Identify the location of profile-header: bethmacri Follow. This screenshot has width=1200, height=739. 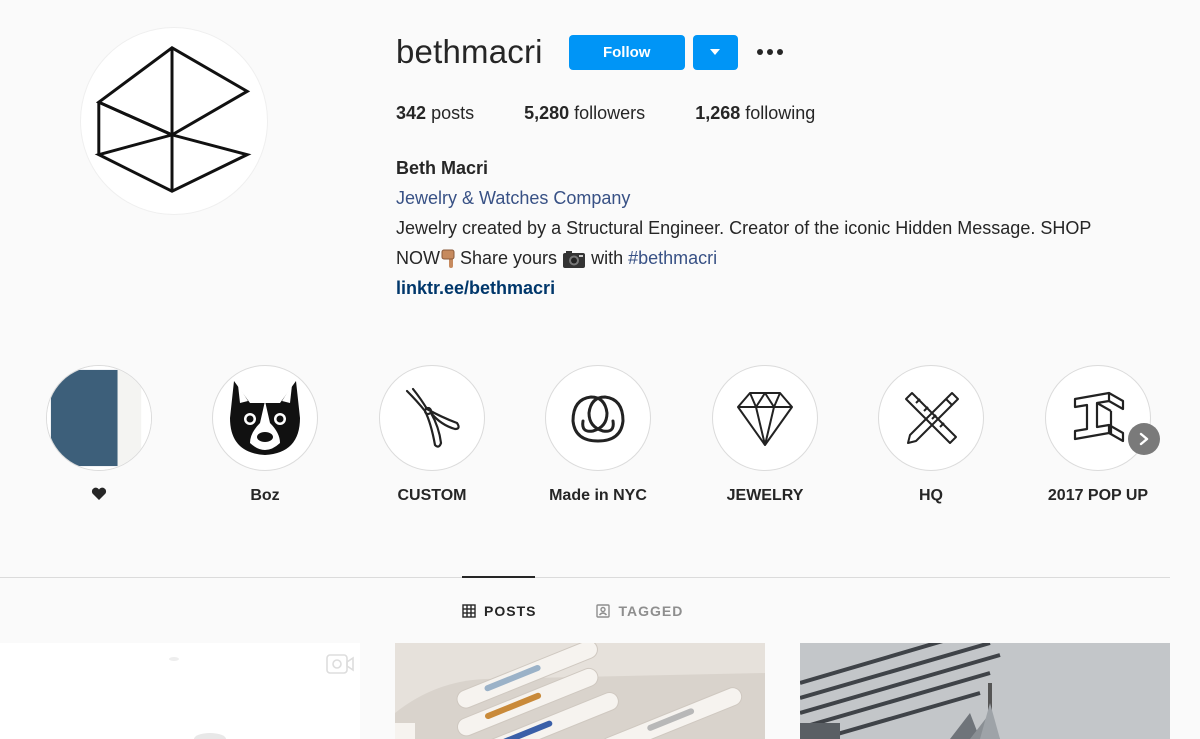
(591, 52).